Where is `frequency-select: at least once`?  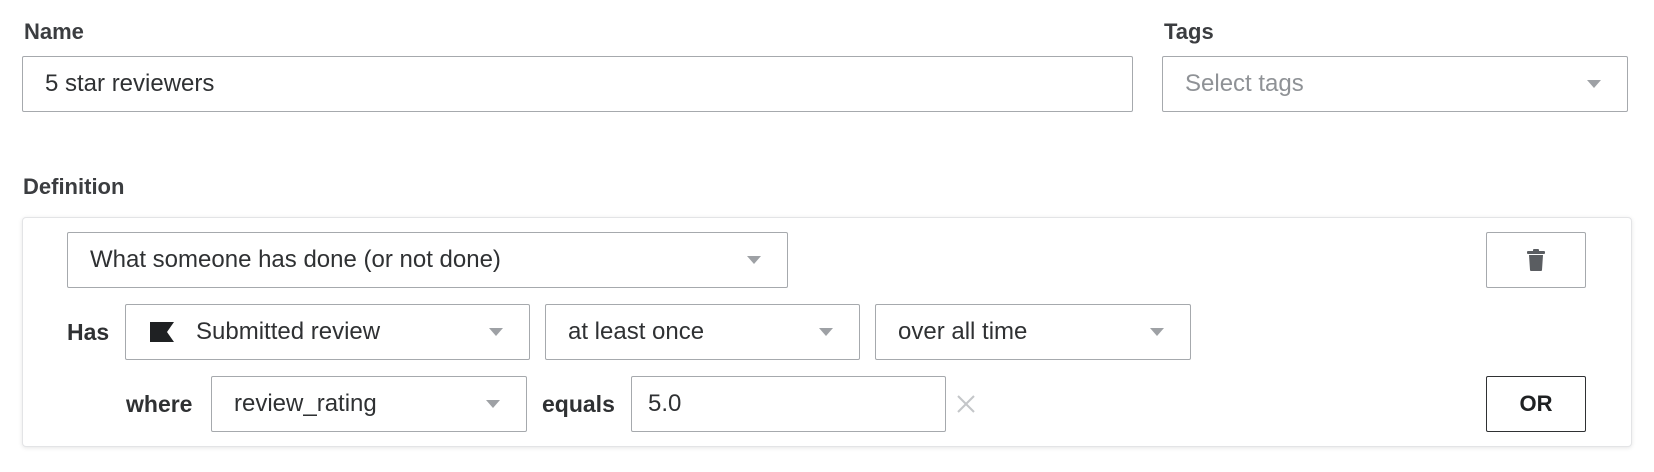 frequency-select: at least once is located at coordinates (702, 332).